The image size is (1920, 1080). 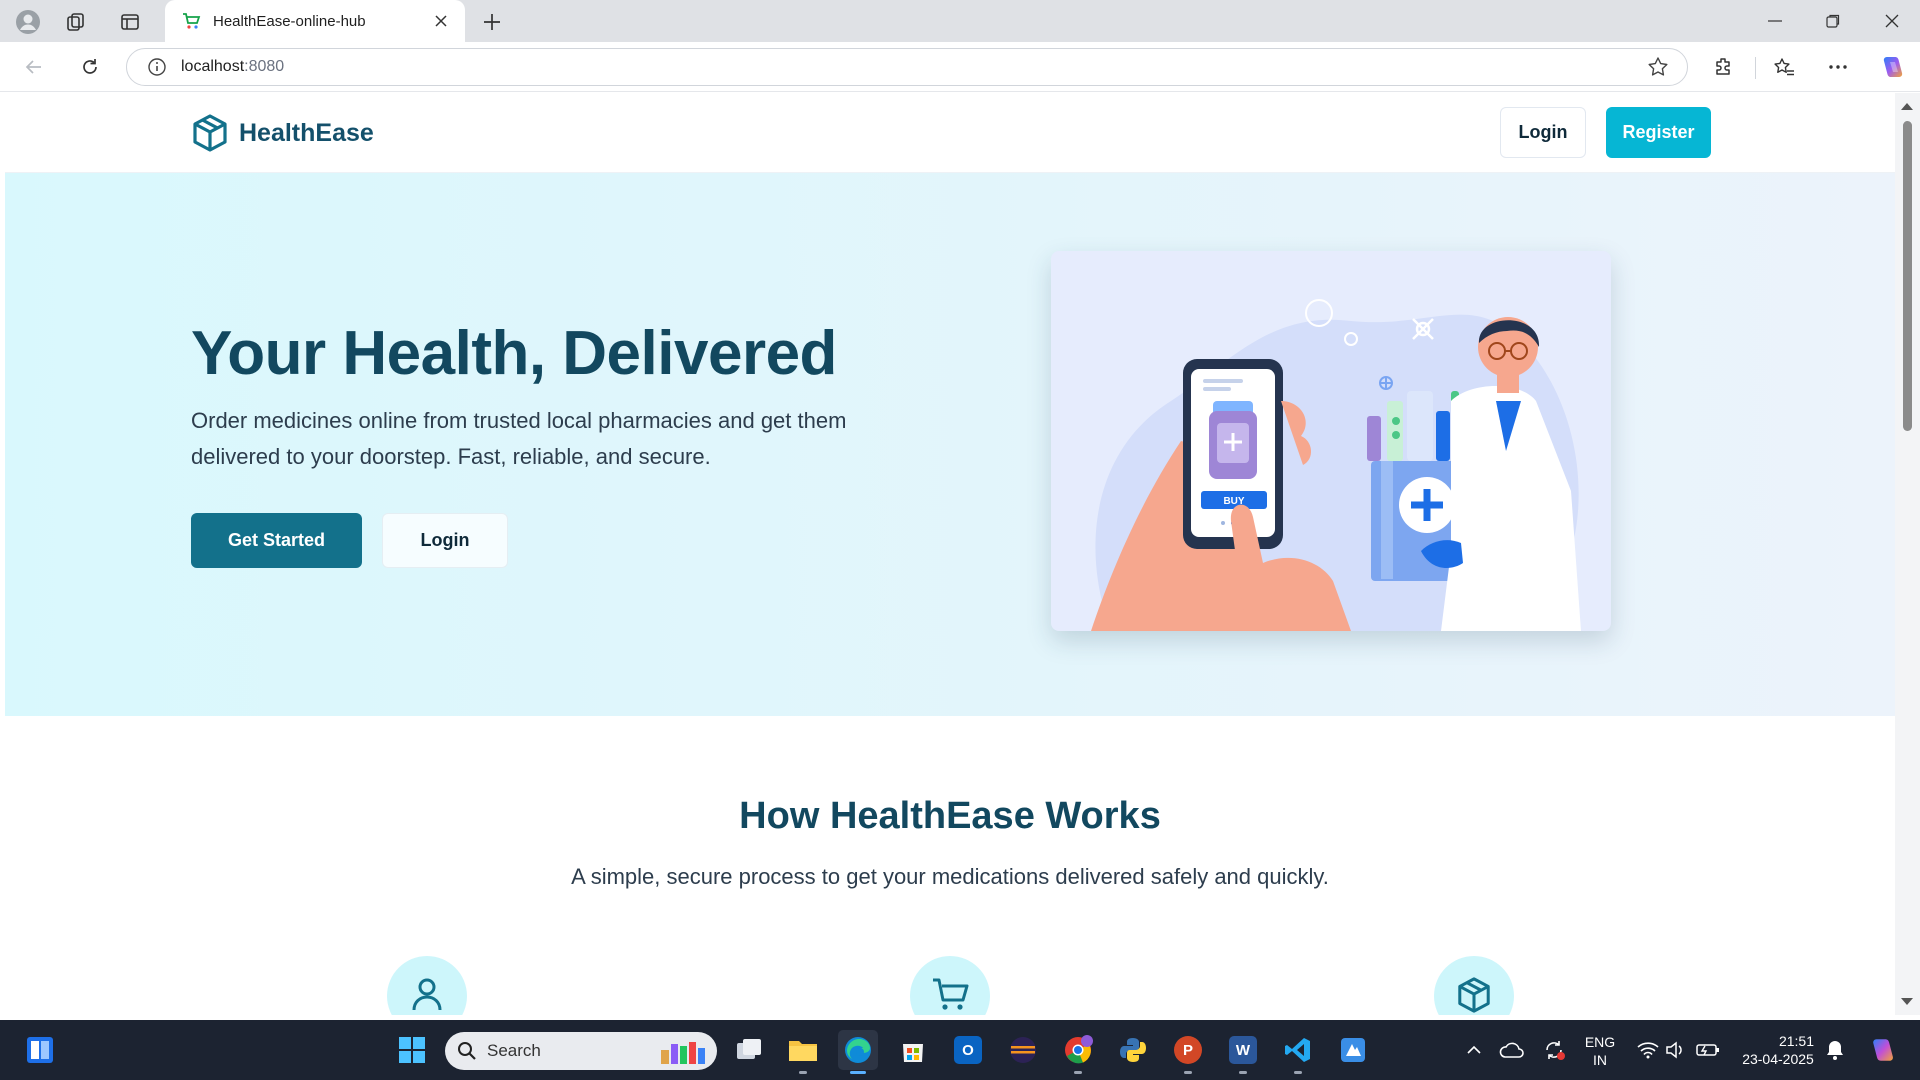 I want to click on language-code: ENG, so click(x=1600, y=1042).